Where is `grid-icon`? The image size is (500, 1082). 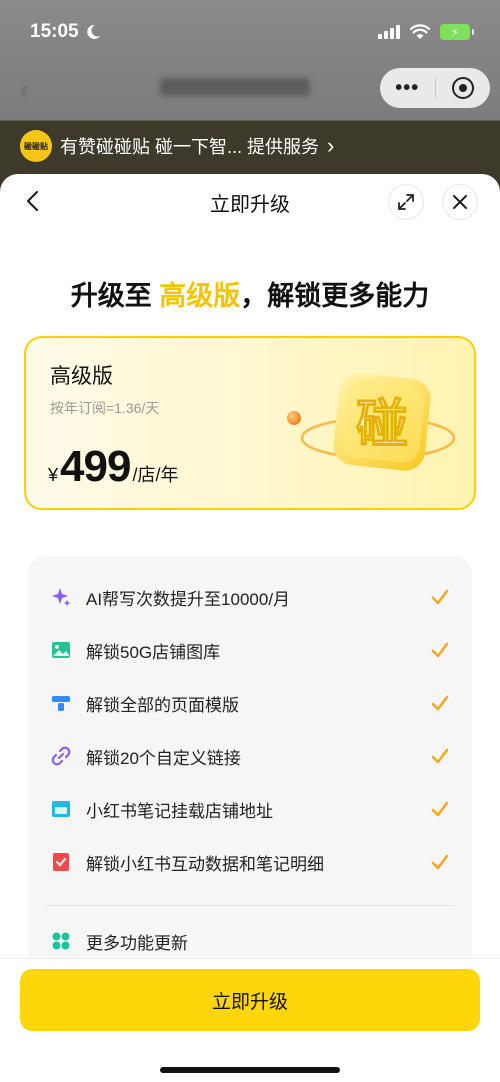 grid-icon is located at coordinates (61, 941).